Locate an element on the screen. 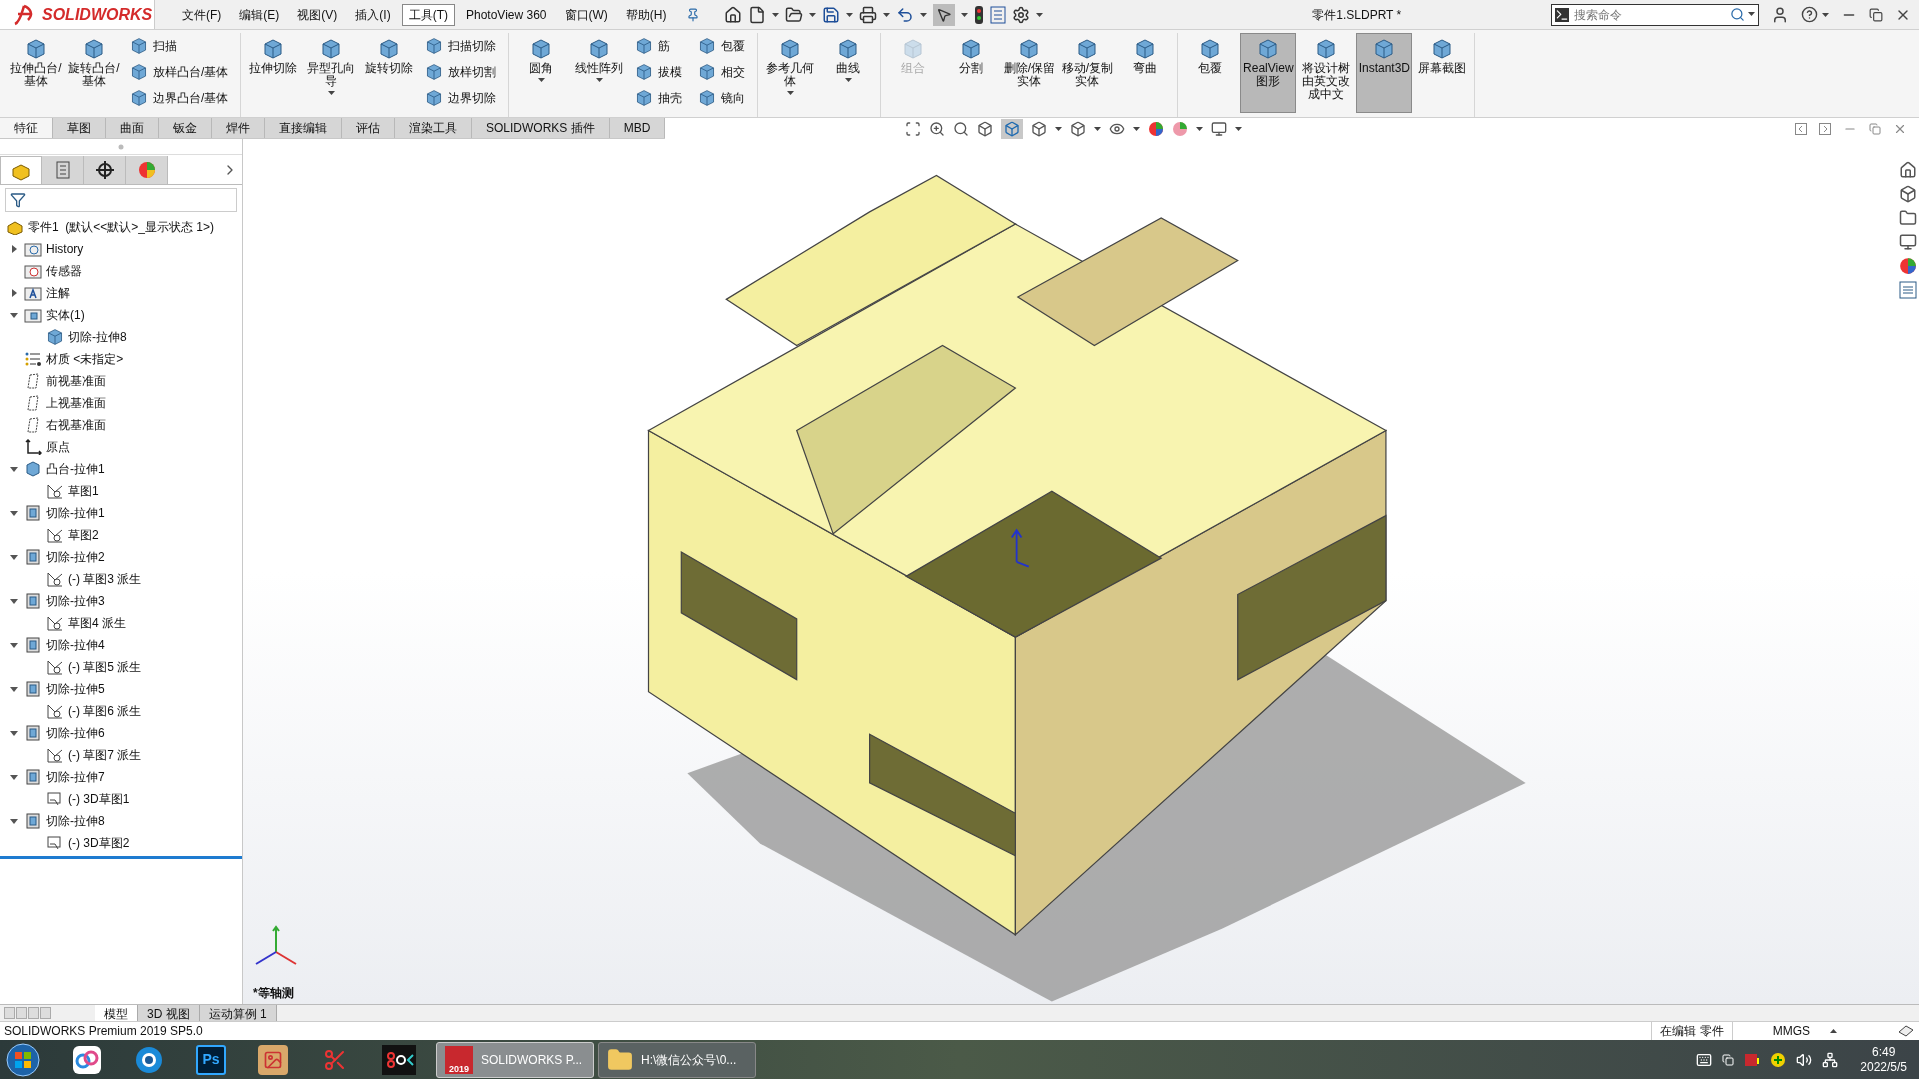  tree-item: 切除-拉伸1 is located at coordinates (75, 513).